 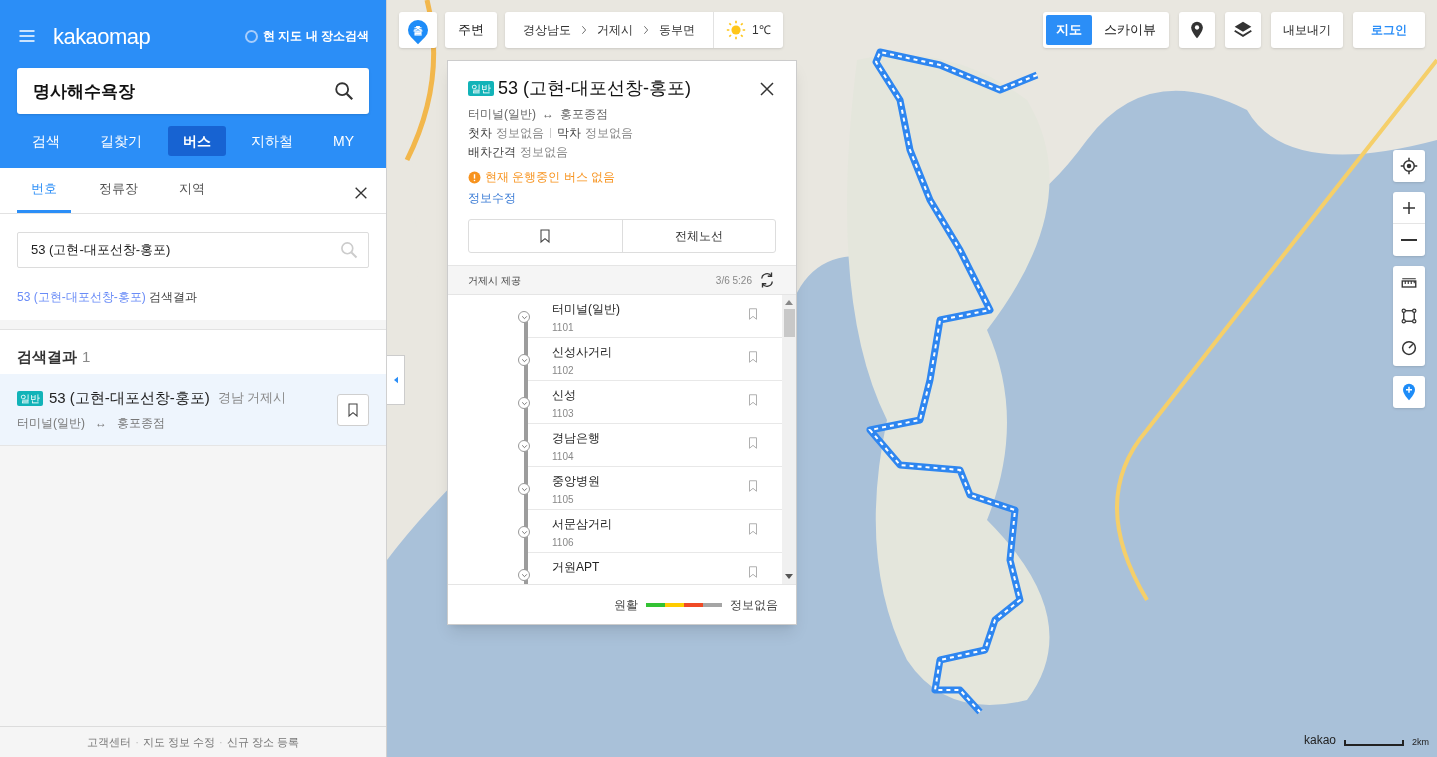 What do you see at coordinates (196, 141) in the screenshot?
I see `nav-tab: 버스` at bounding box center [196, 141].